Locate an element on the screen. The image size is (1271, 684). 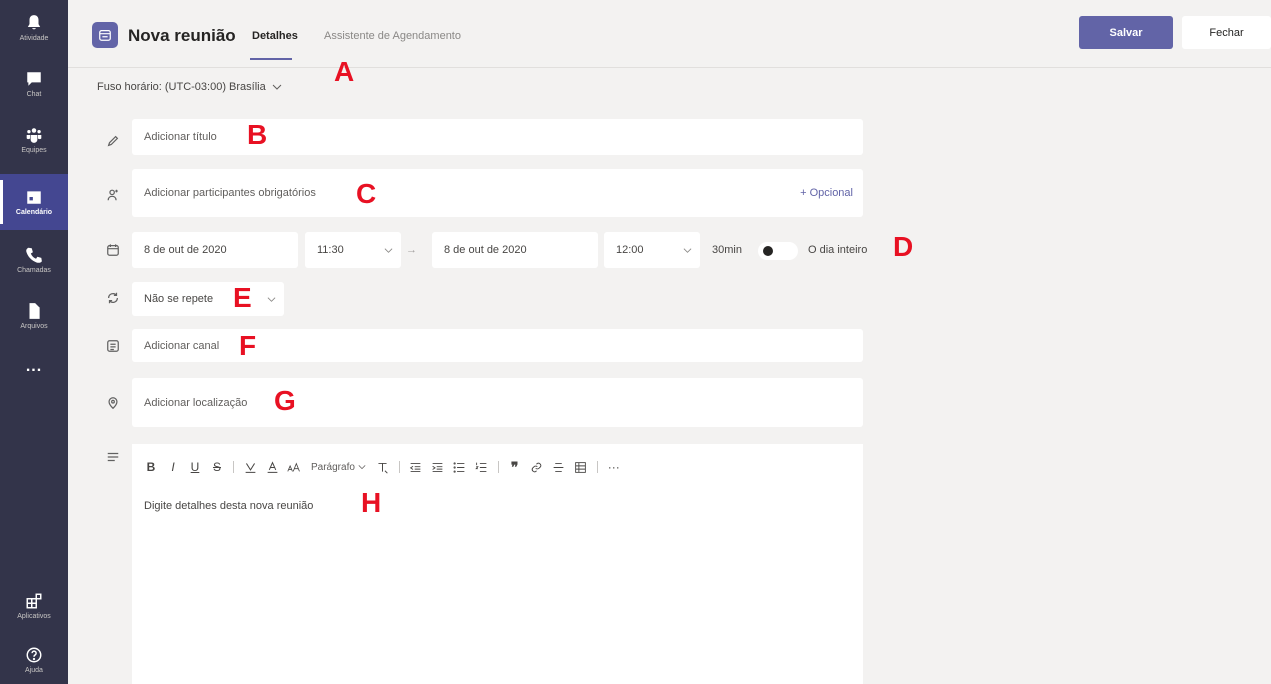
tab-details: Detalhes is located at coordinates (274, 45).